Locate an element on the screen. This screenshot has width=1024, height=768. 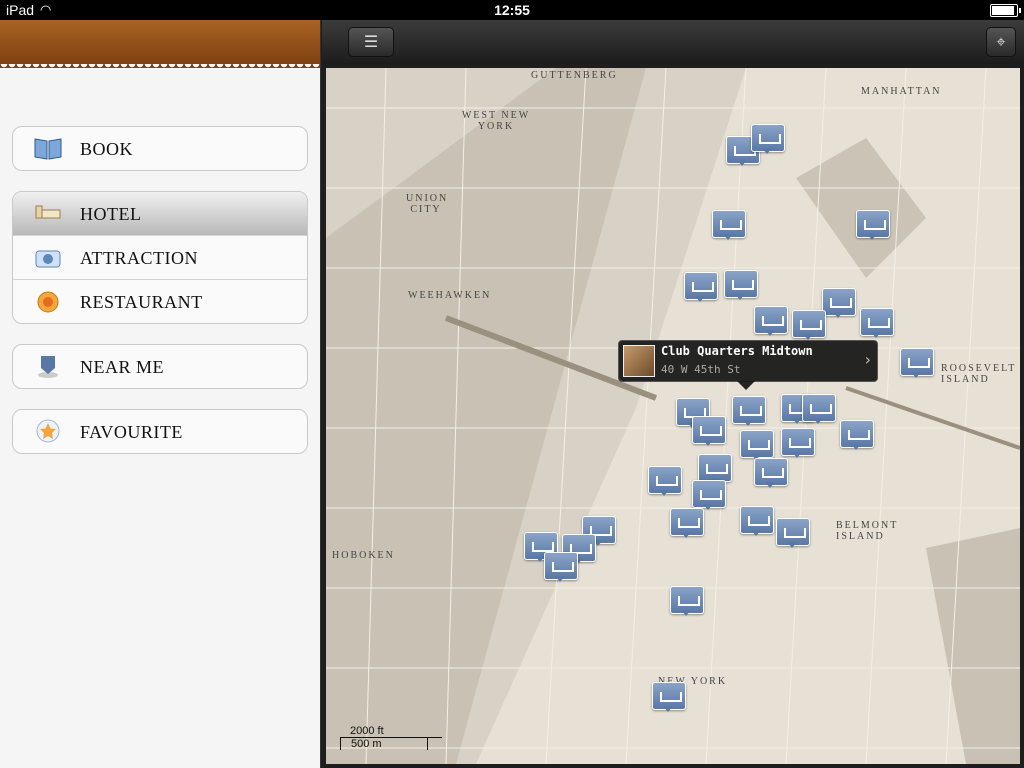
list-icon: ☰ is located at coordinates (371, 41).